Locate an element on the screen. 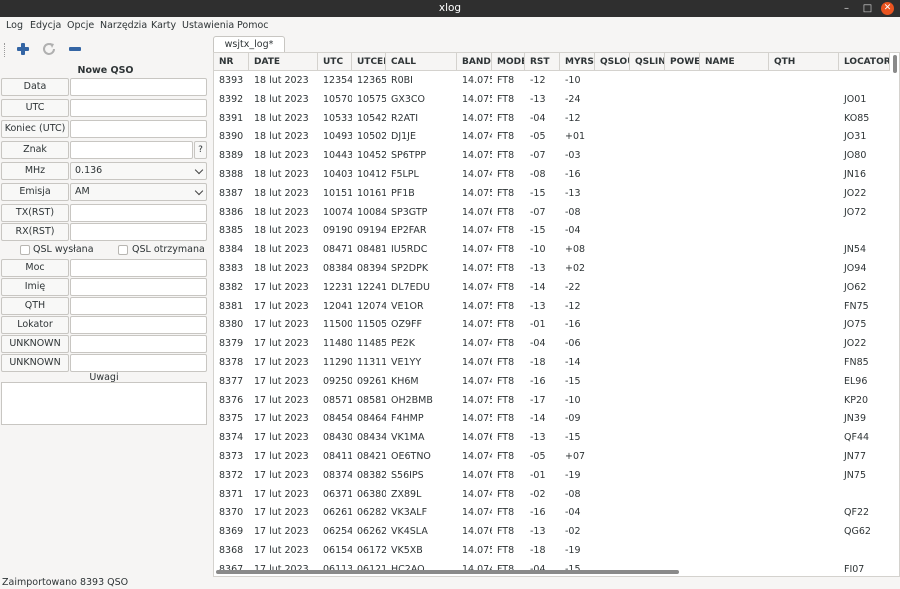 This screenshot has width=900, height=589. cell-date: 17 lut 2023 is located at coordinates (281, 344).